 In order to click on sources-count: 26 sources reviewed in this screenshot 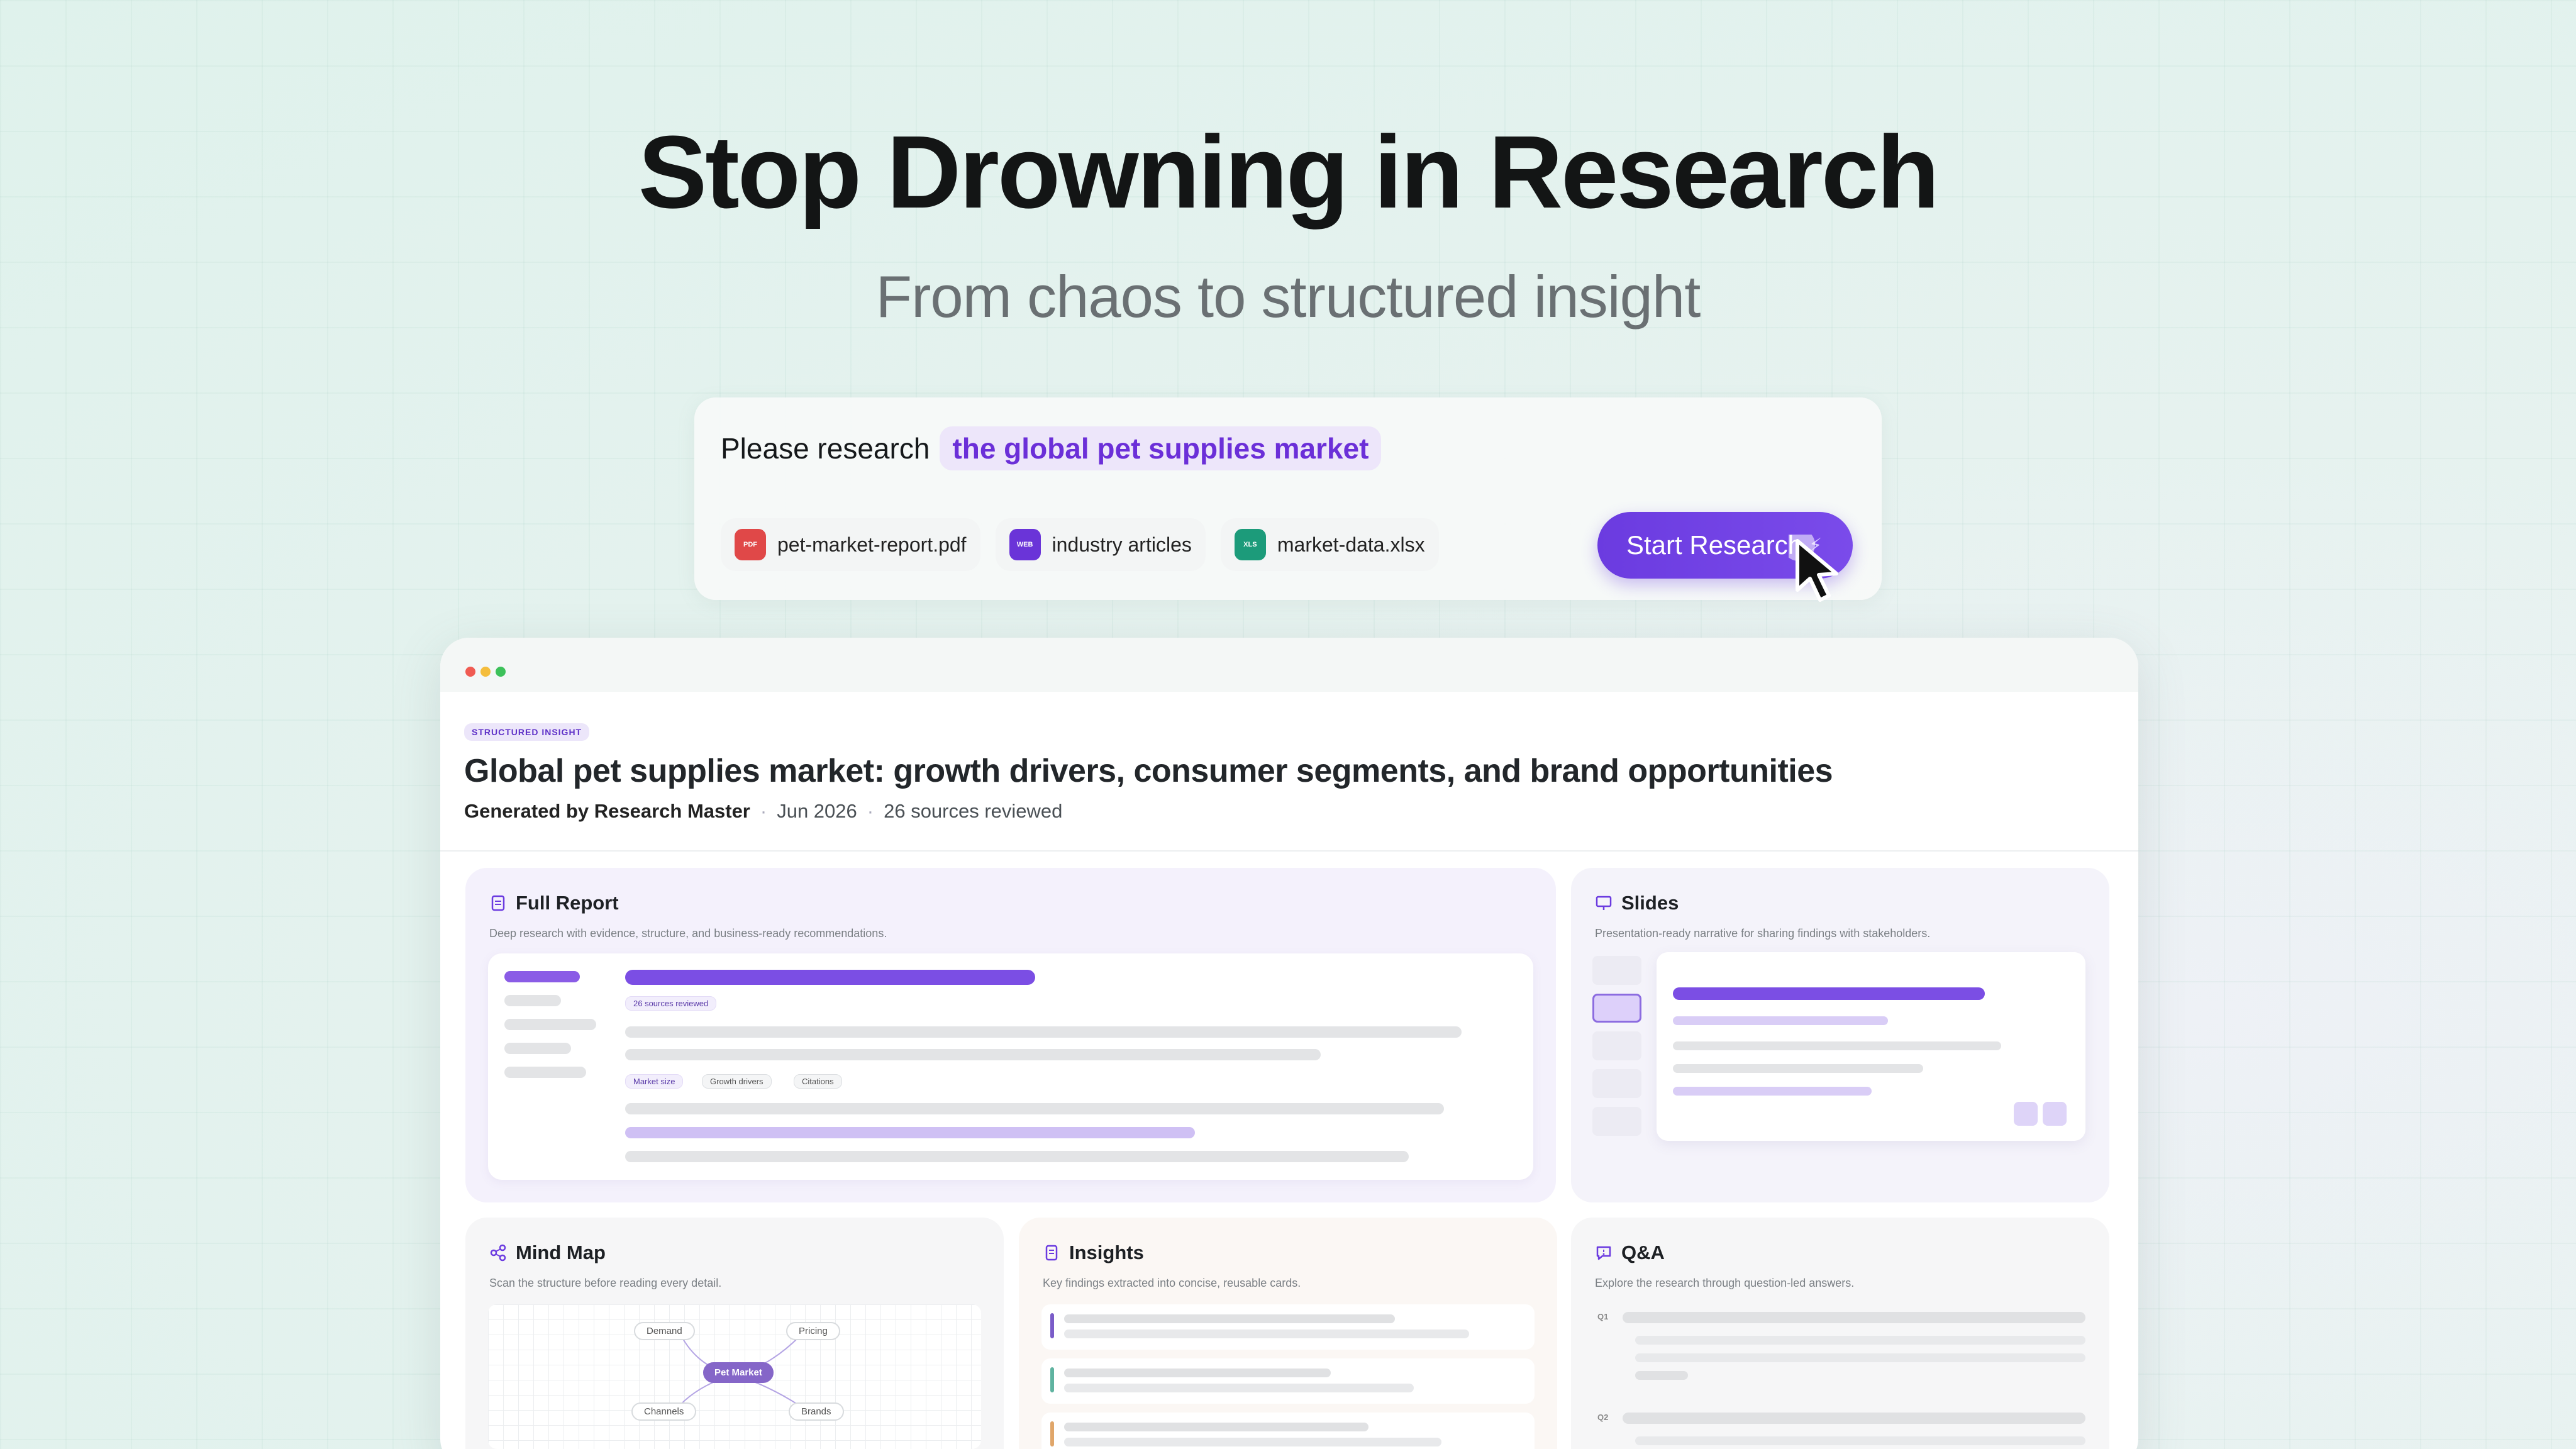, I will do `click(973, 811)`.